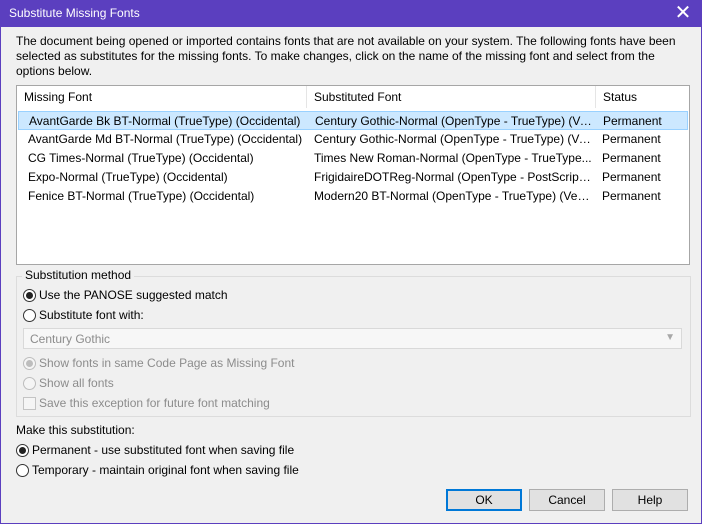 This screenshot has width=702, height=524. Describe the element at coordinates (451, 97) in the screenshot. I see `column-header-substituted-font: Substituted Font` at that location.